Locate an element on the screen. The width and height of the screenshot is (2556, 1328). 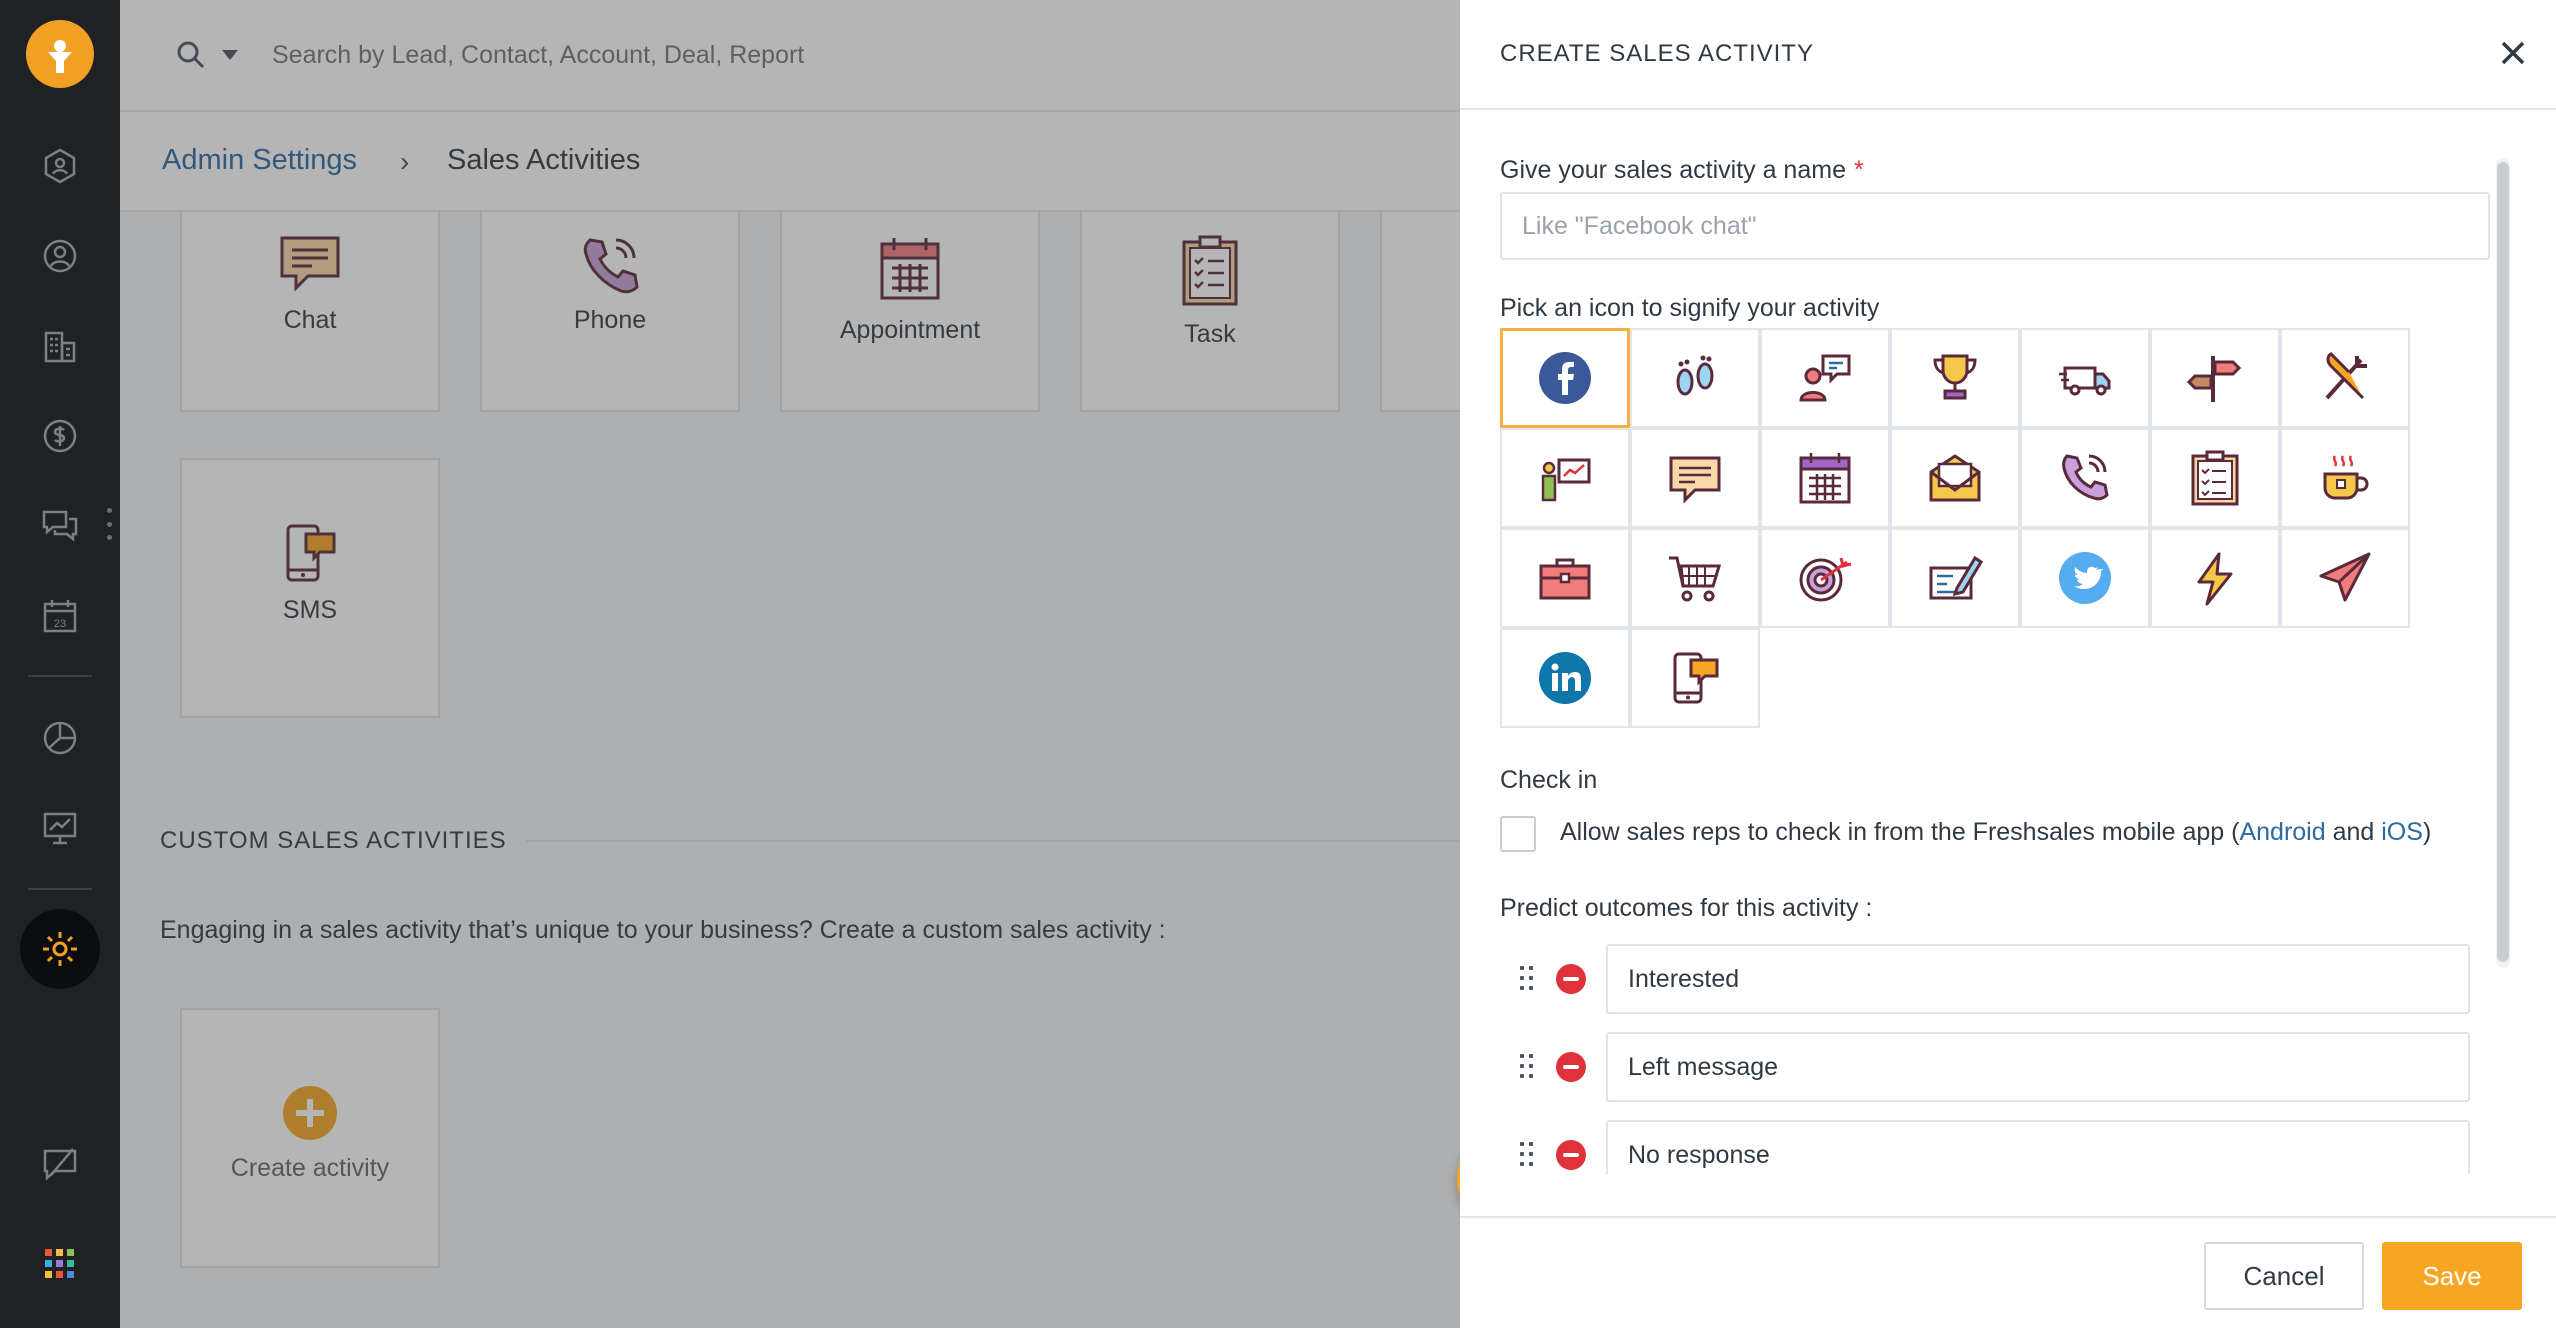
mobile-sms-icon is located at coordinates (1696, 678).